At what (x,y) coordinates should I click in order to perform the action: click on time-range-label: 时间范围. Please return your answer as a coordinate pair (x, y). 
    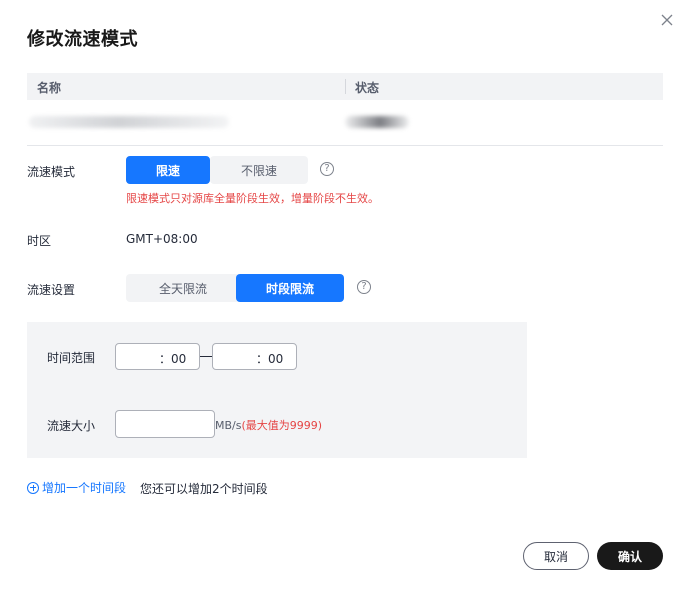
    Looking at the image, I should click on (71, 358).